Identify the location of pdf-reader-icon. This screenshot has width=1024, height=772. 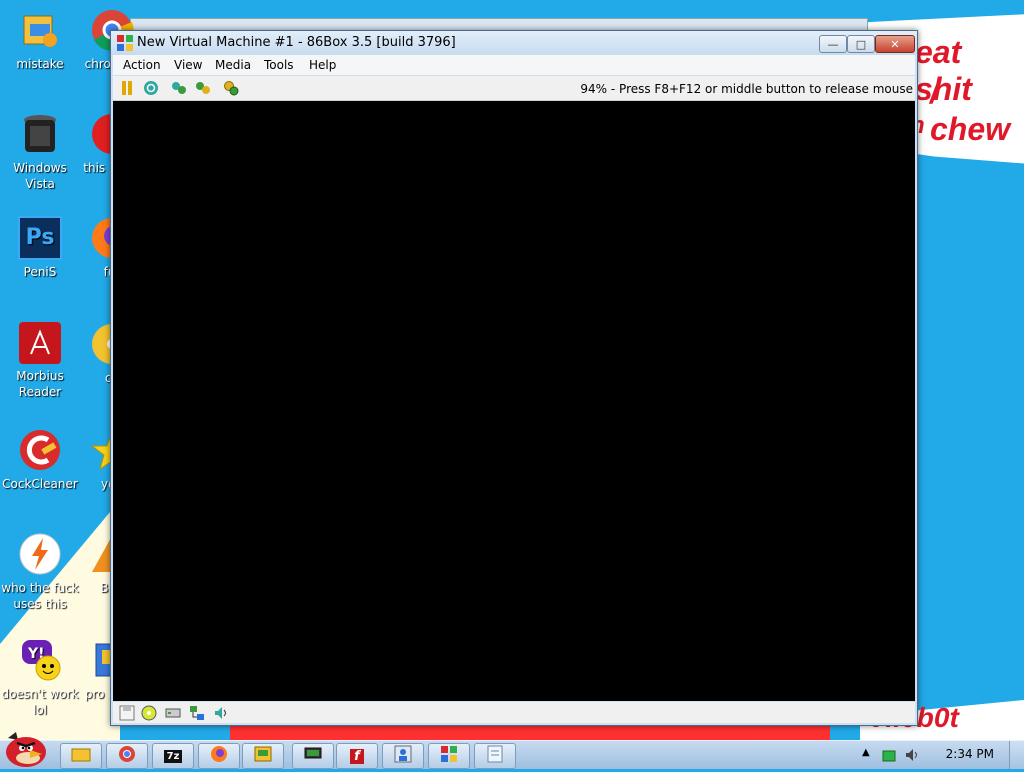
(40, 343).